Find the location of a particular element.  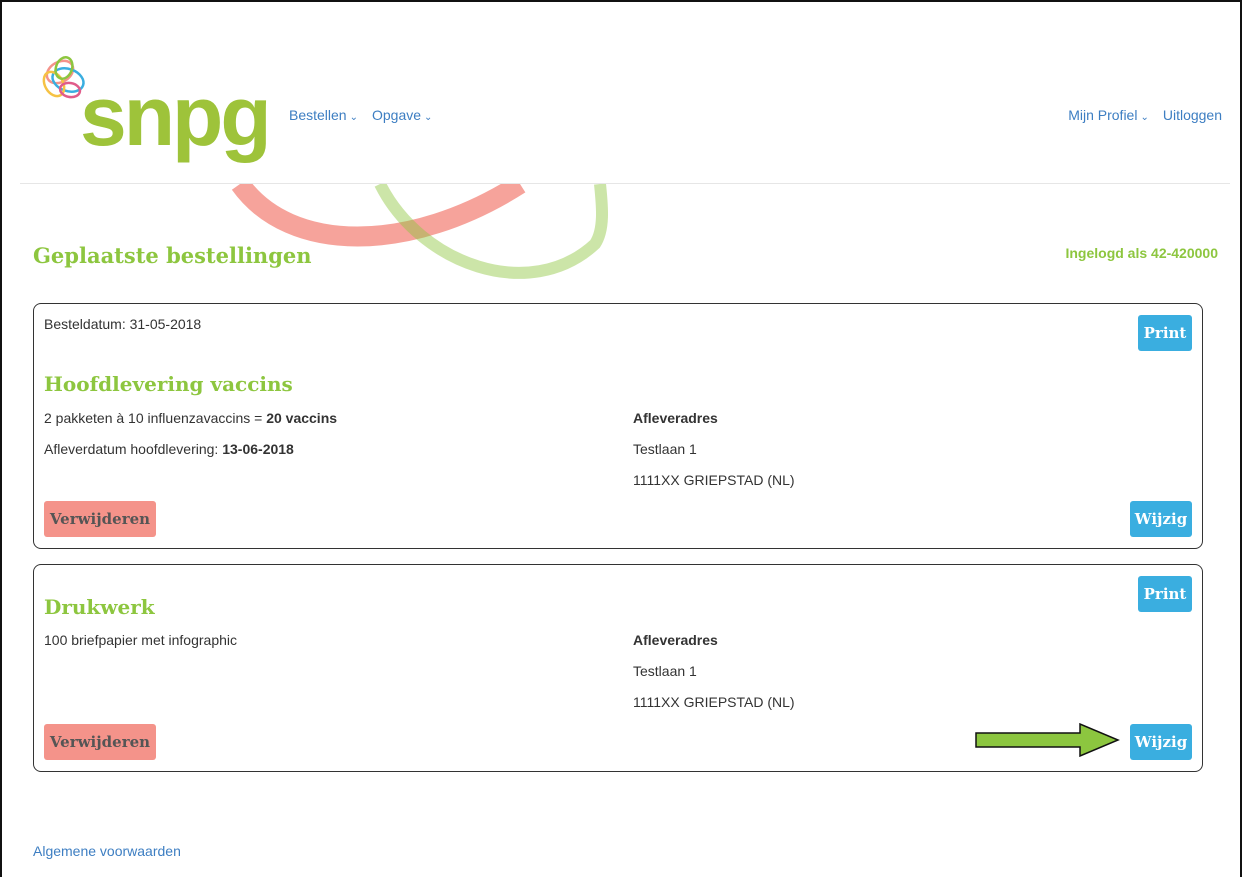

page-title: Geplaatste bestellingen is located at coordinates (172, 255).